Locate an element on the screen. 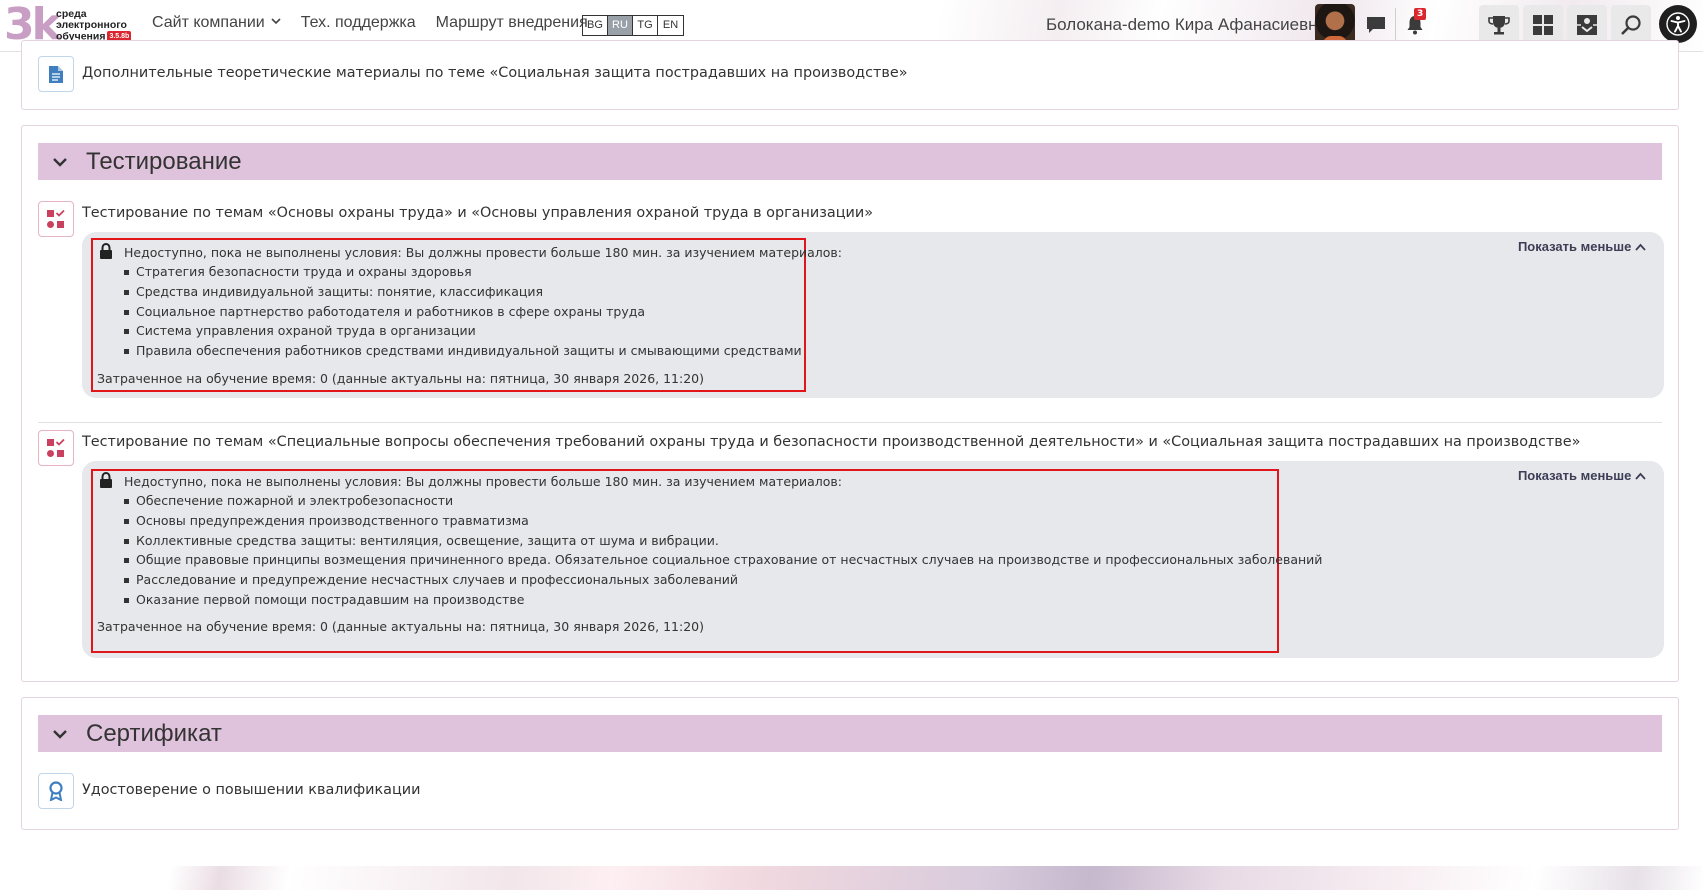 This screenshot has height=890, width=1703. activity-link-certificate: Удостоверение о повышении квалификации is located at coordinates (251, 790).